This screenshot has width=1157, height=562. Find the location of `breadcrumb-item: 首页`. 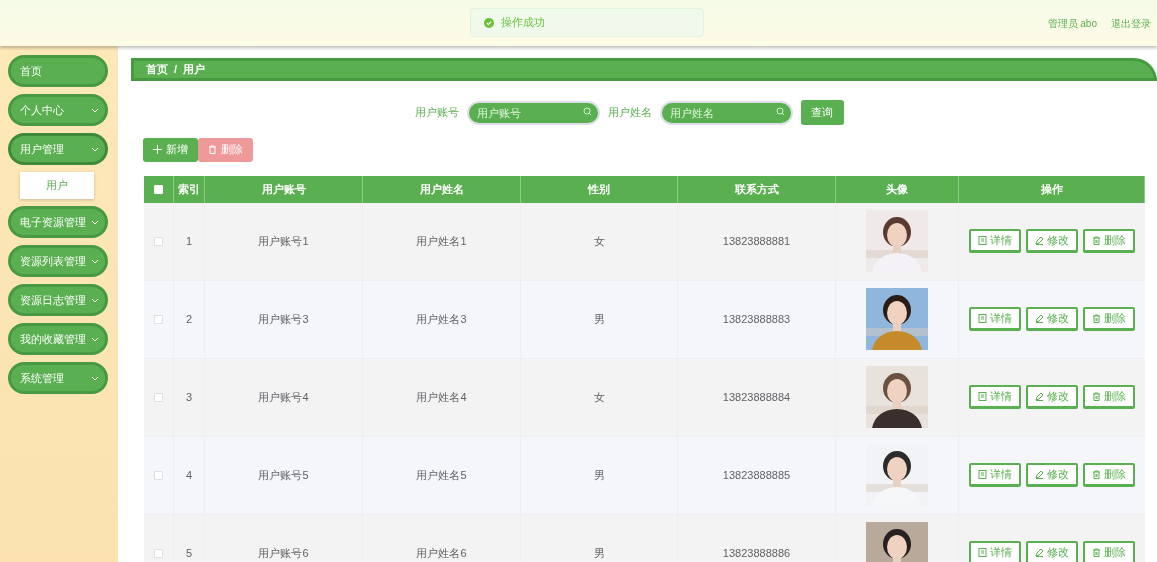

breadcrumb-item: 首页 is located at coordinates (157, 69).